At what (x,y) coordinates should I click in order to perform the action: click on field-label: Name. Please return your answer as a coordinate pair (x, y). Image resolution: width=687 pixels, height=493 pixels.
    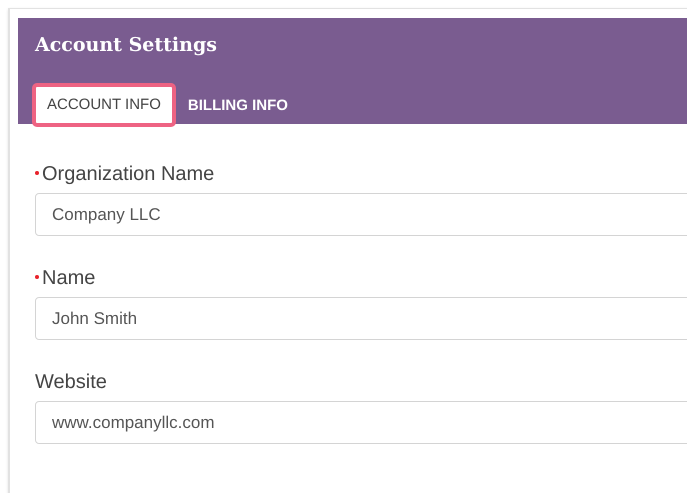
    Looking at the image, I should click on (69, 278).